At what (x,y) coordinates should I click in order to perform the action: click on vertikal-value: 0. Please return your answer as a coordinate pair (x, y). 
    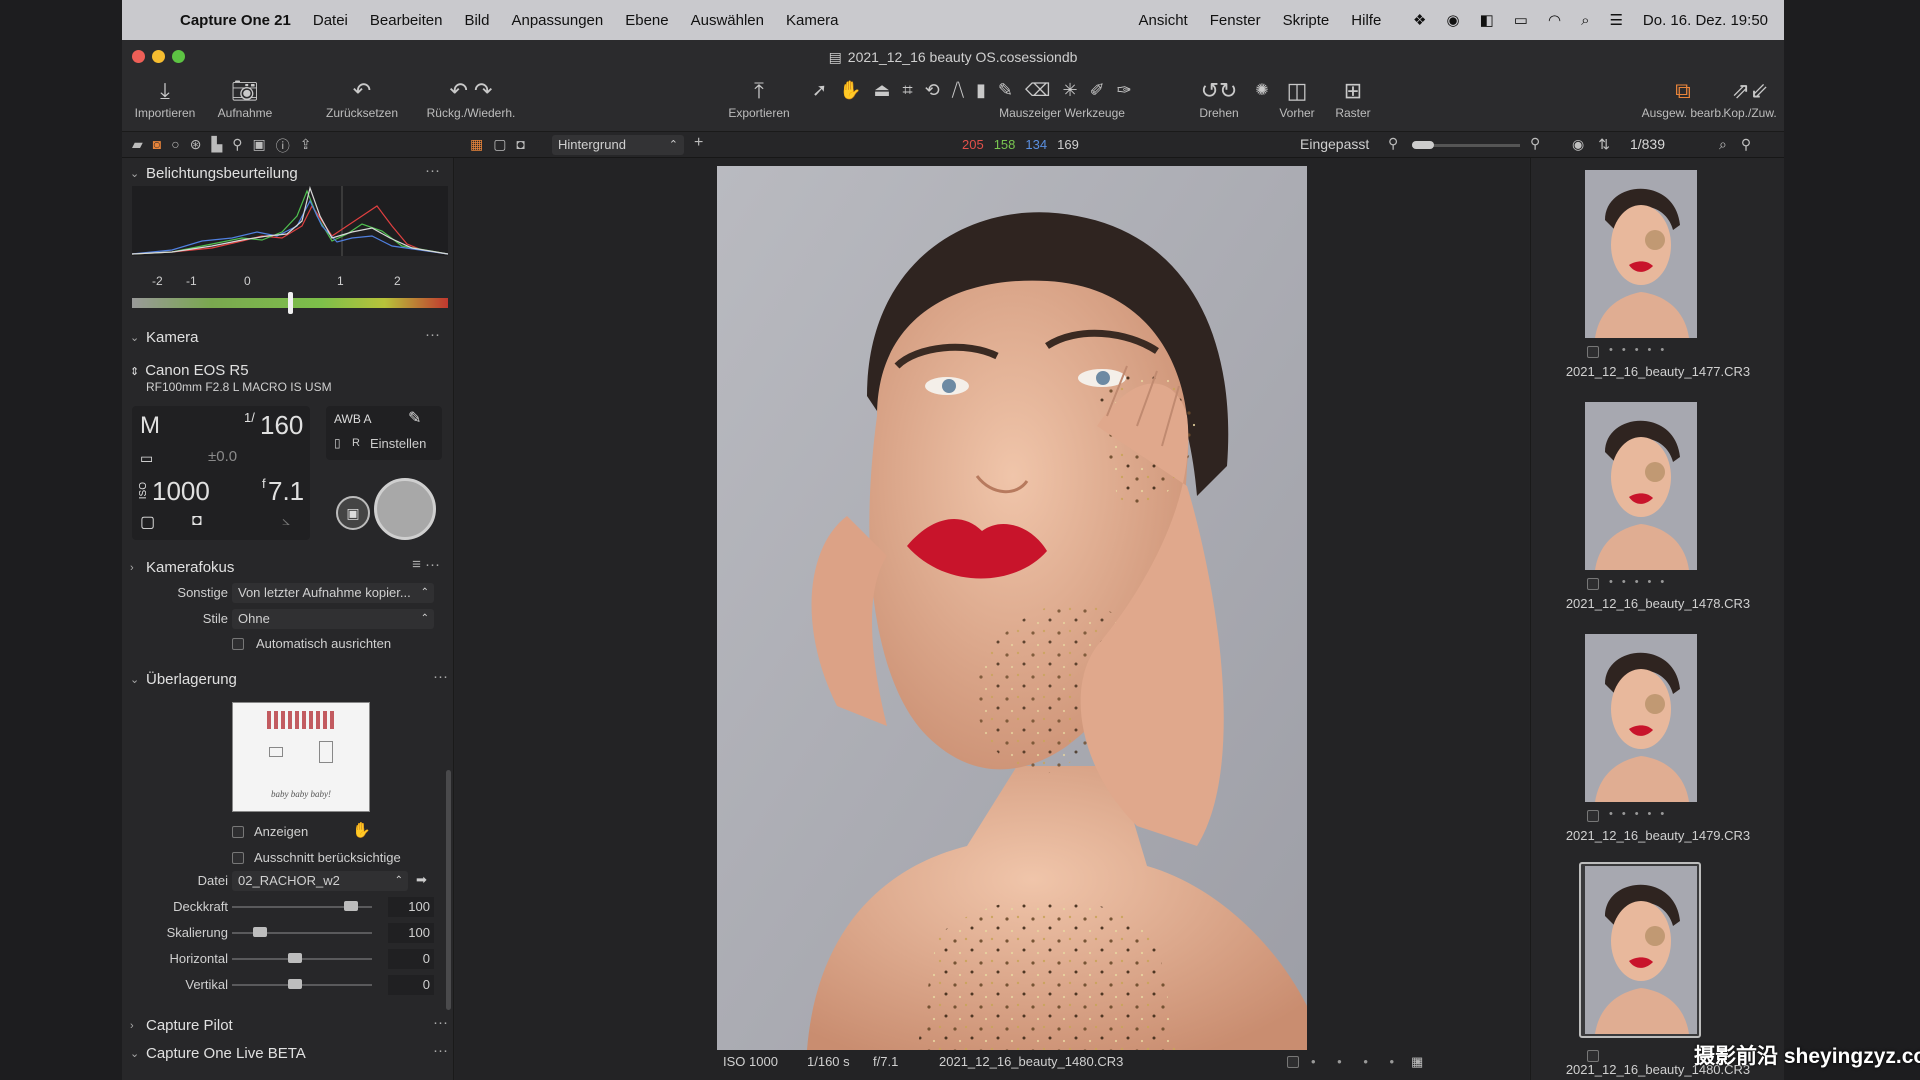
    Looking at the image, I should click on (411, 985).